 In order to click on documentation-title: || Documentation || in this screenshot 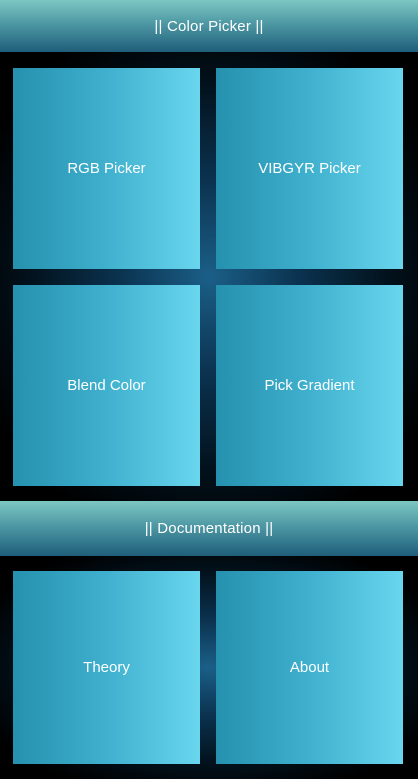, I will do `click(209, 528)`.